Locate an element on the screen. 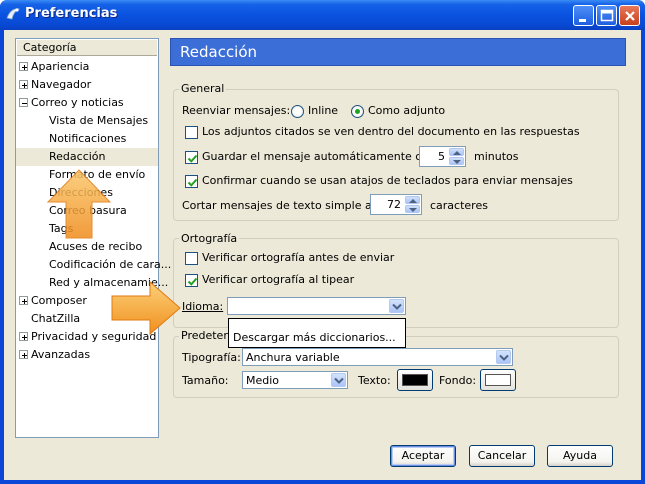  spell-as-type-label: Verificar ortografía al tipear is located at coordinates (278, 280).